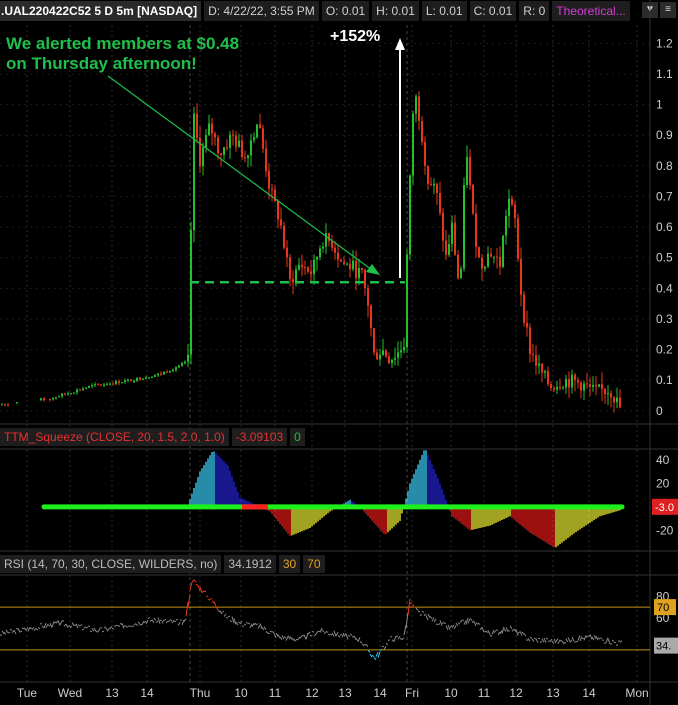 This screenshot has width=678, height=705. I want to click on price-tick-label: 0.3, so click(664, 319).